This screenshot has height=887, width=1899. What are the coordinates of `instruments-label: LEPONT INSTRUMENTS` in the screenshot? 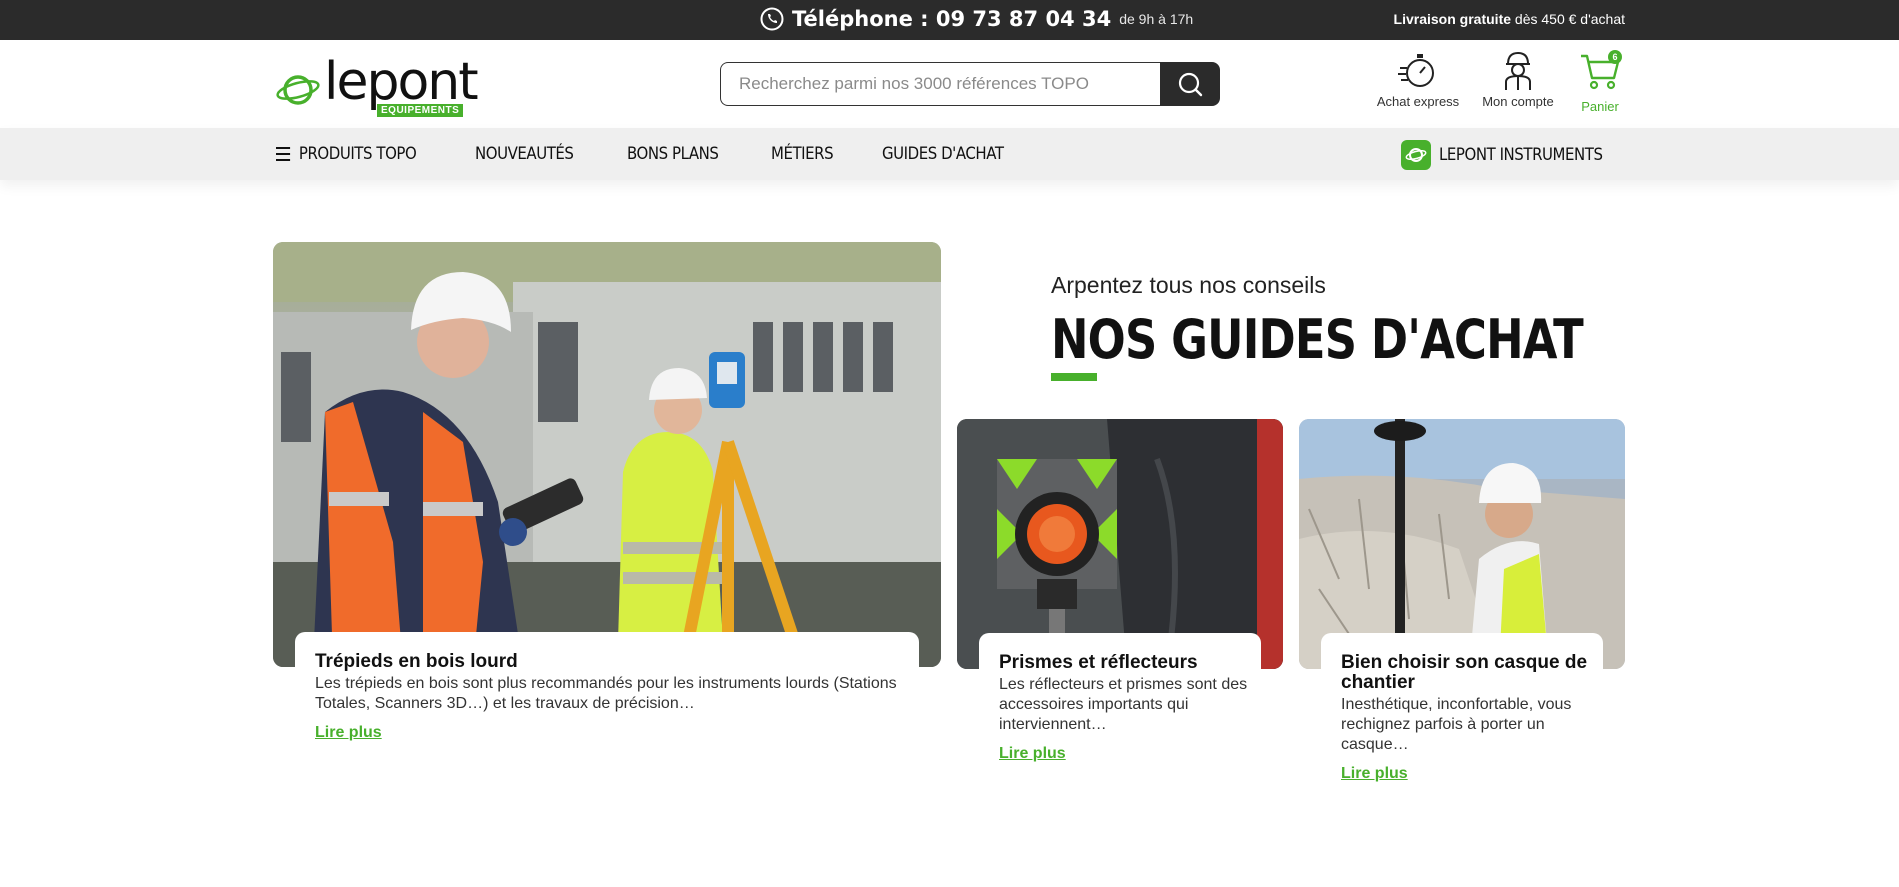 It's located at (1521, 155).